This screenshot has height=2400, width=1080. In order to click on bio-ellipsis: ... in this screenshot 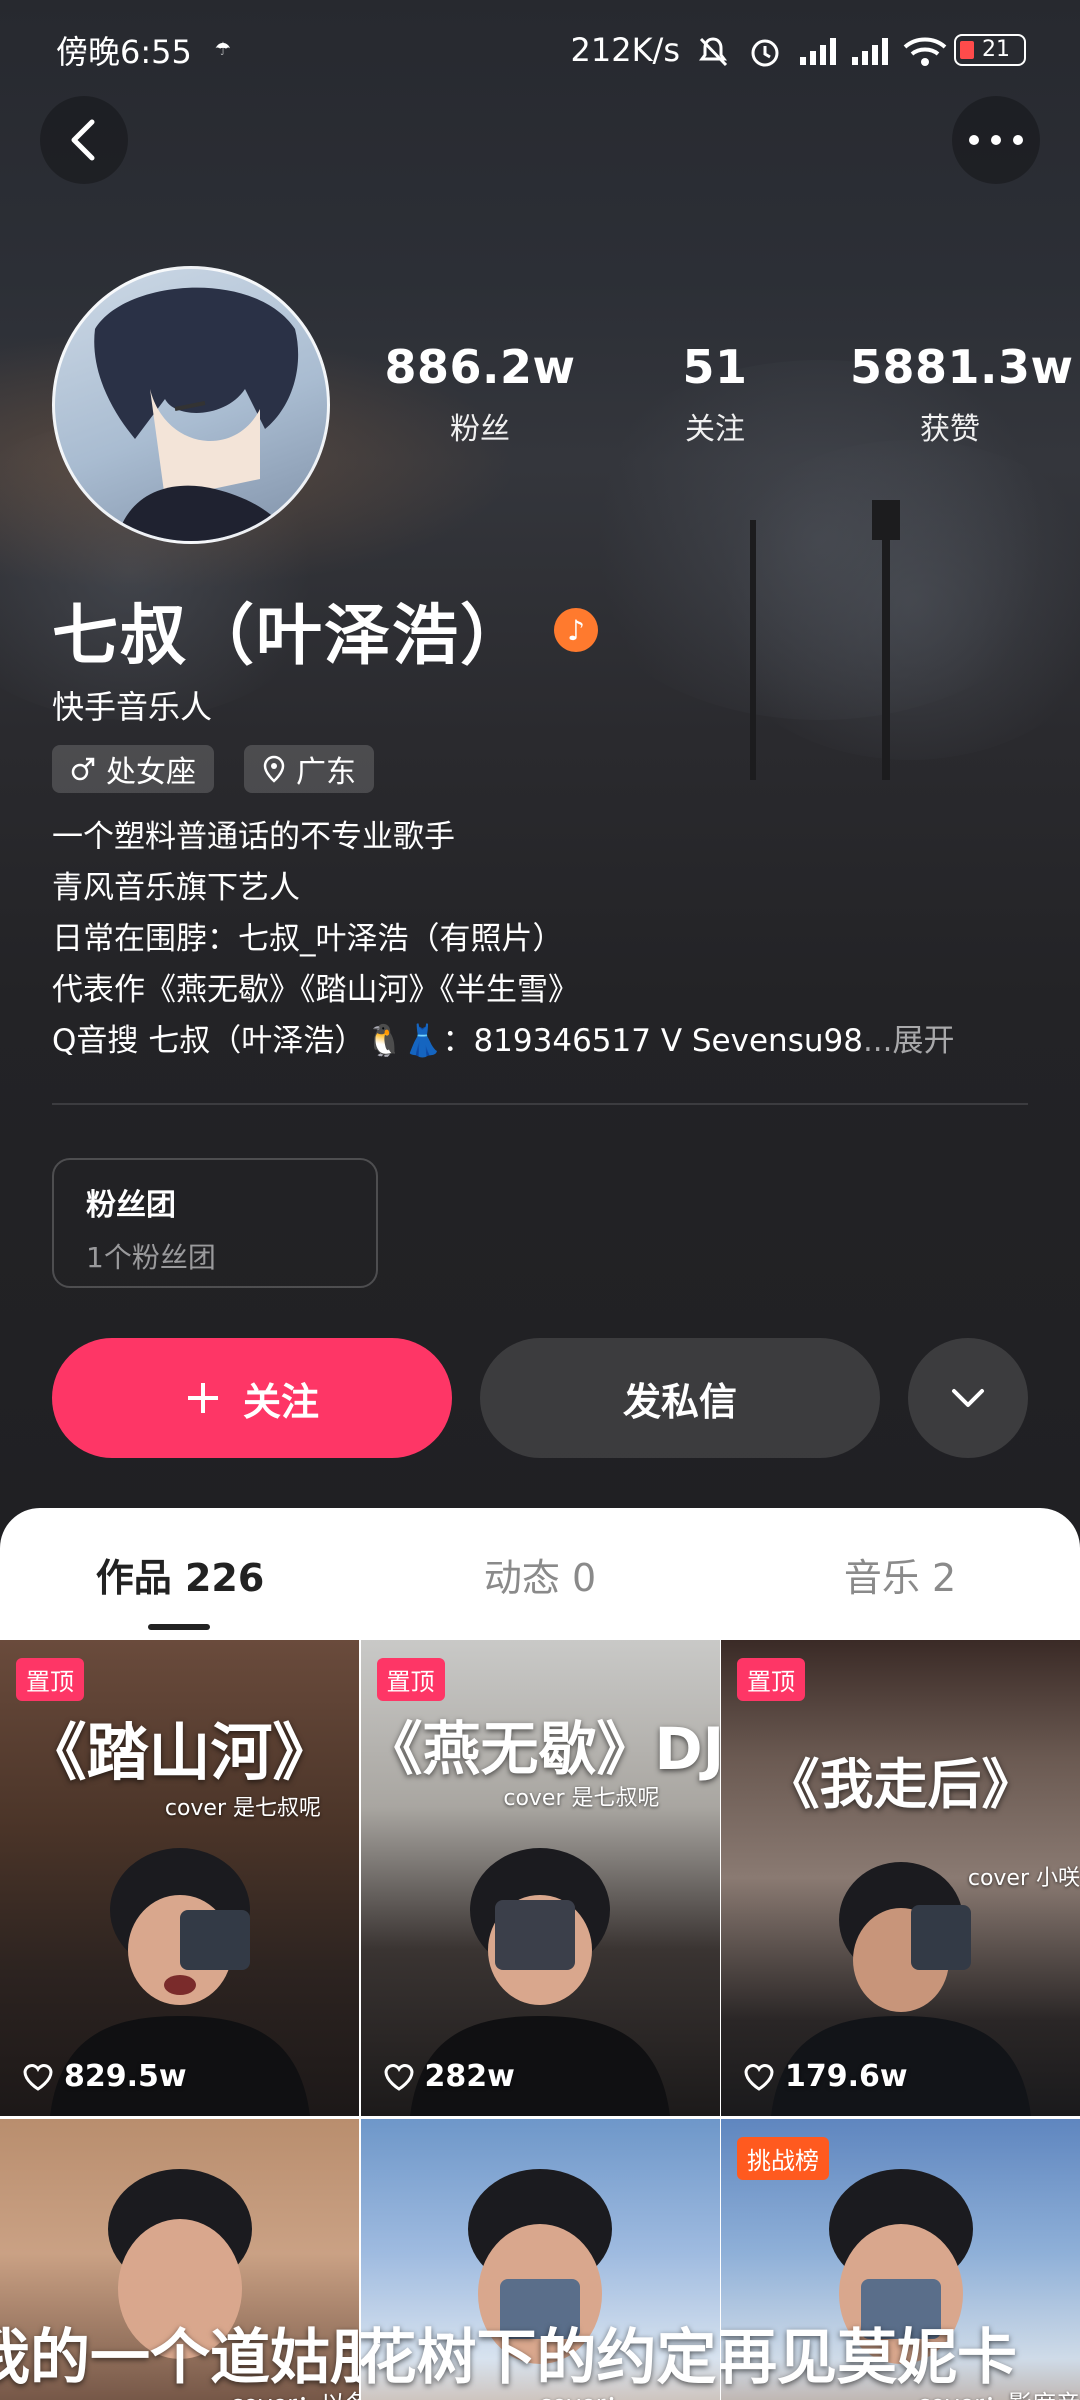, I will do `click(877, 1041)`.